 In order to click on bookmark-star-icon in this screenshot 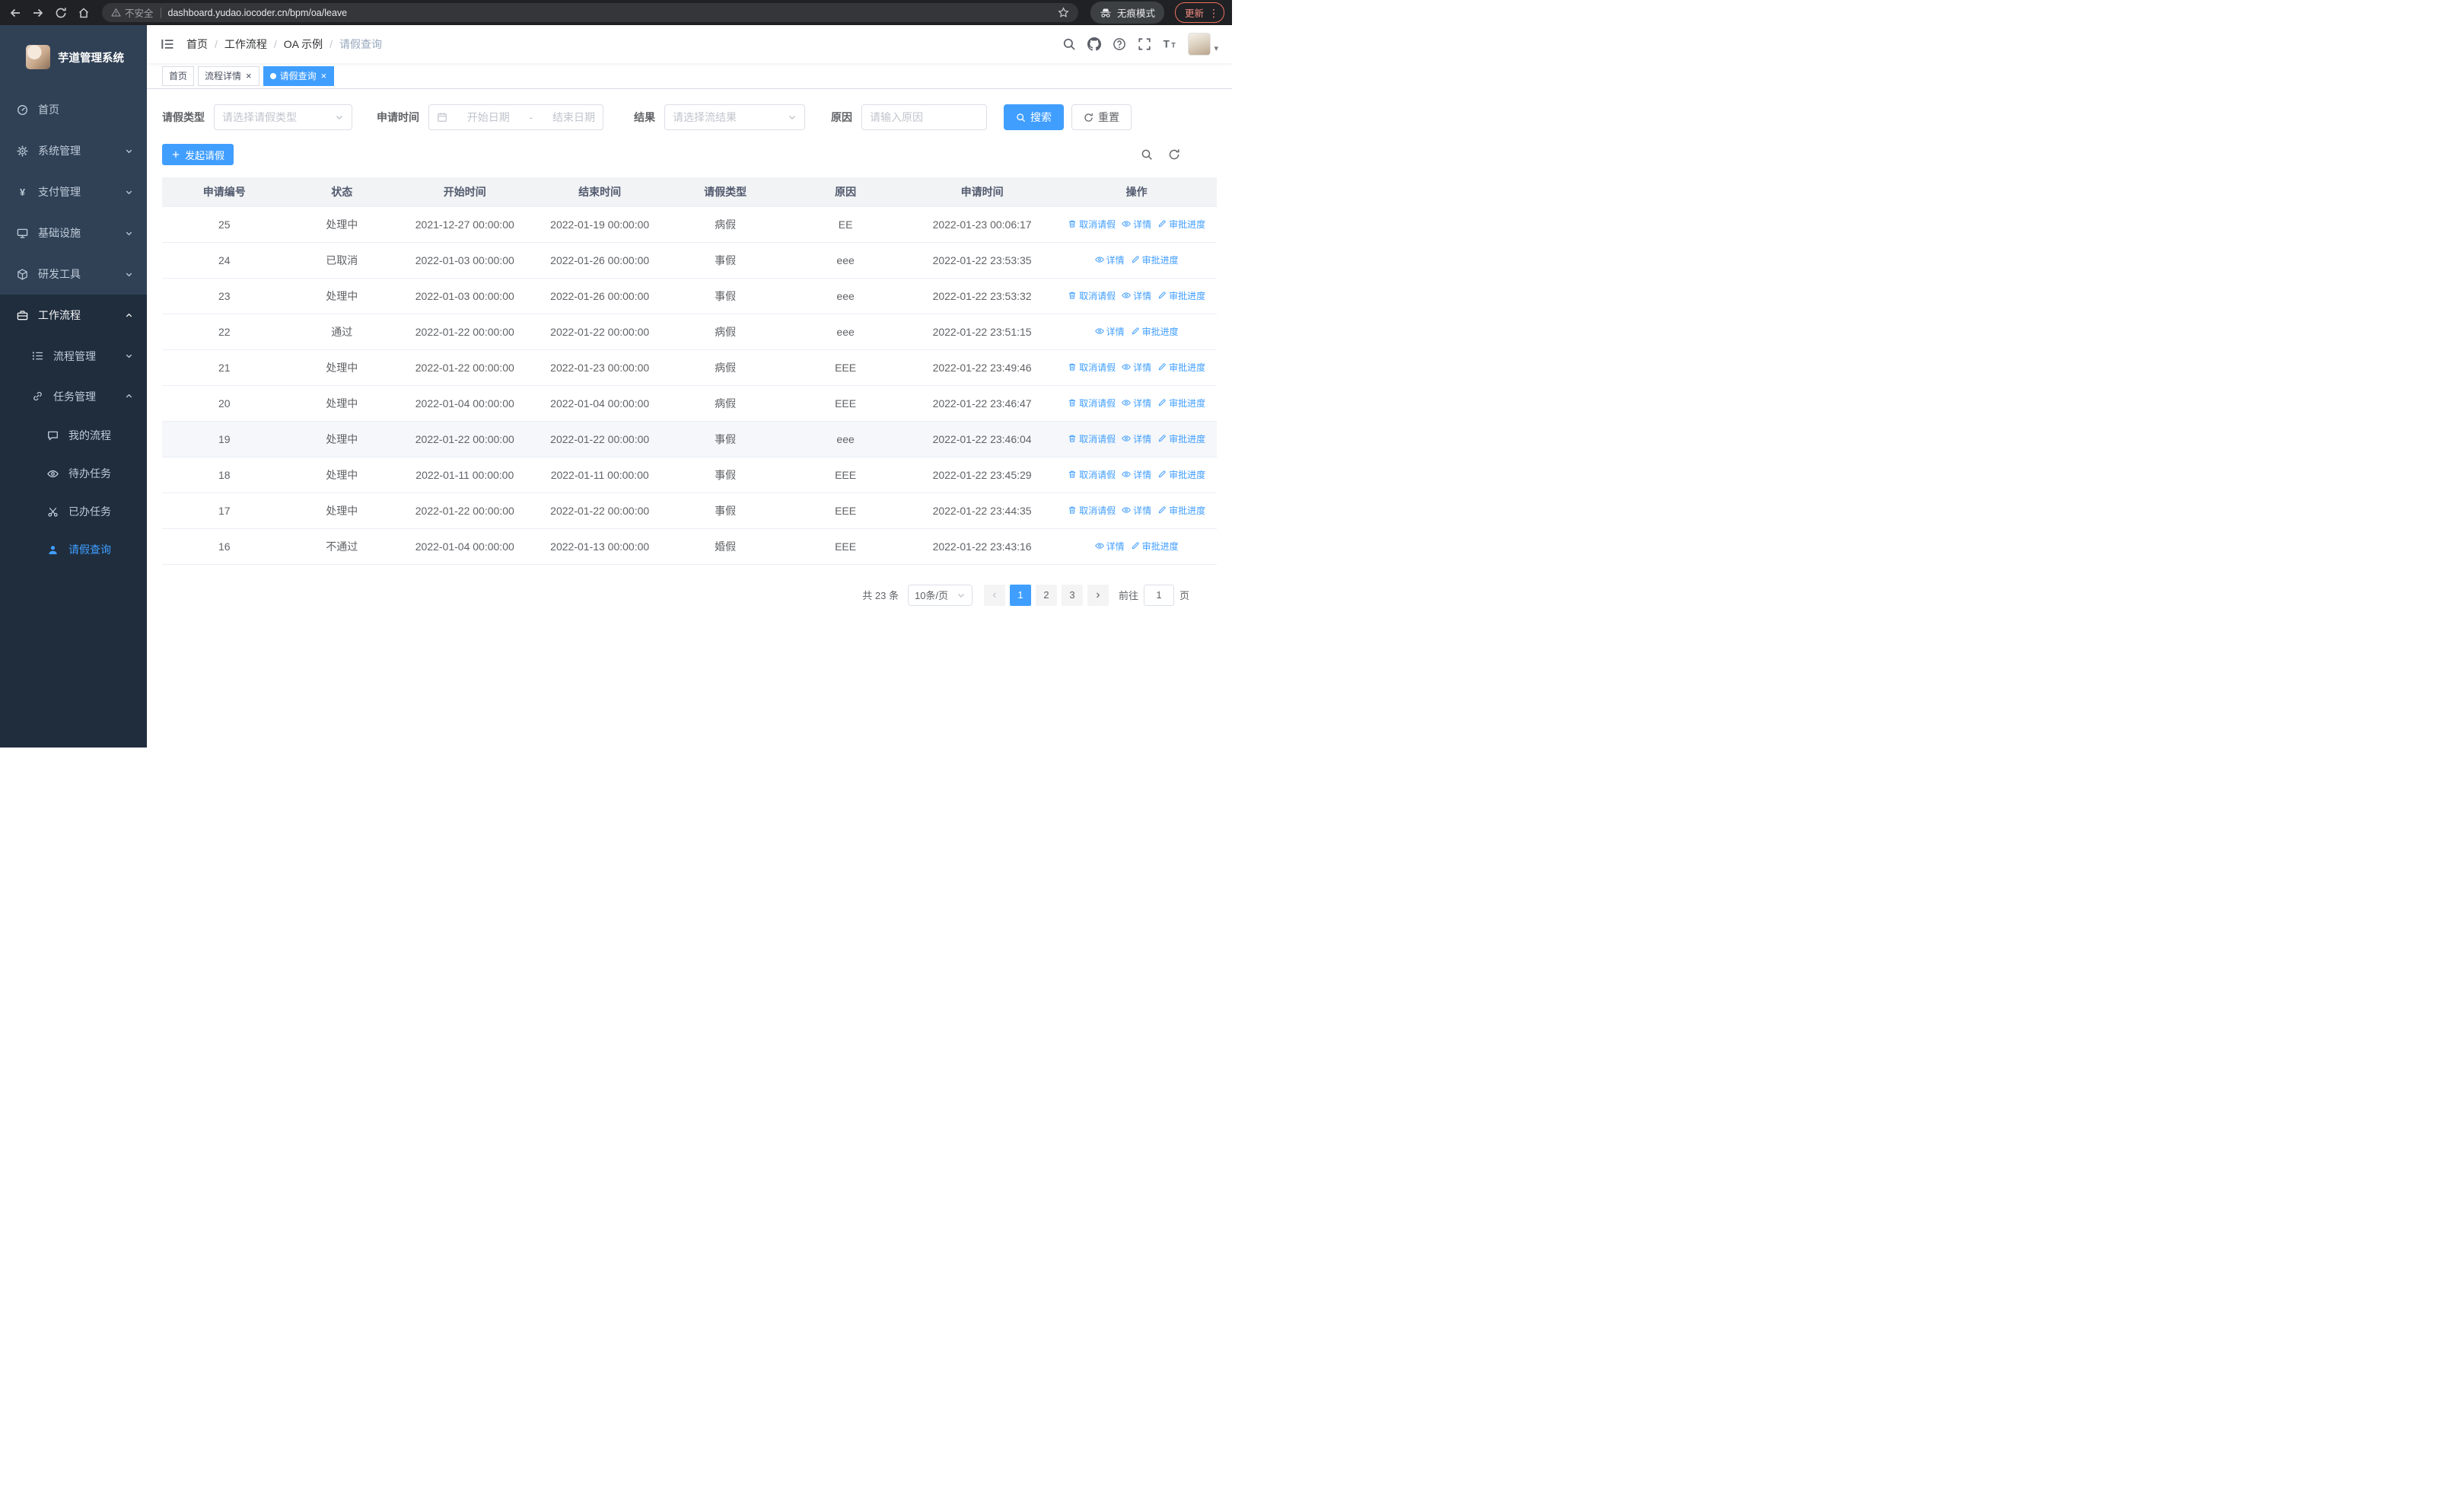, I will do `click(1063, 13)`.